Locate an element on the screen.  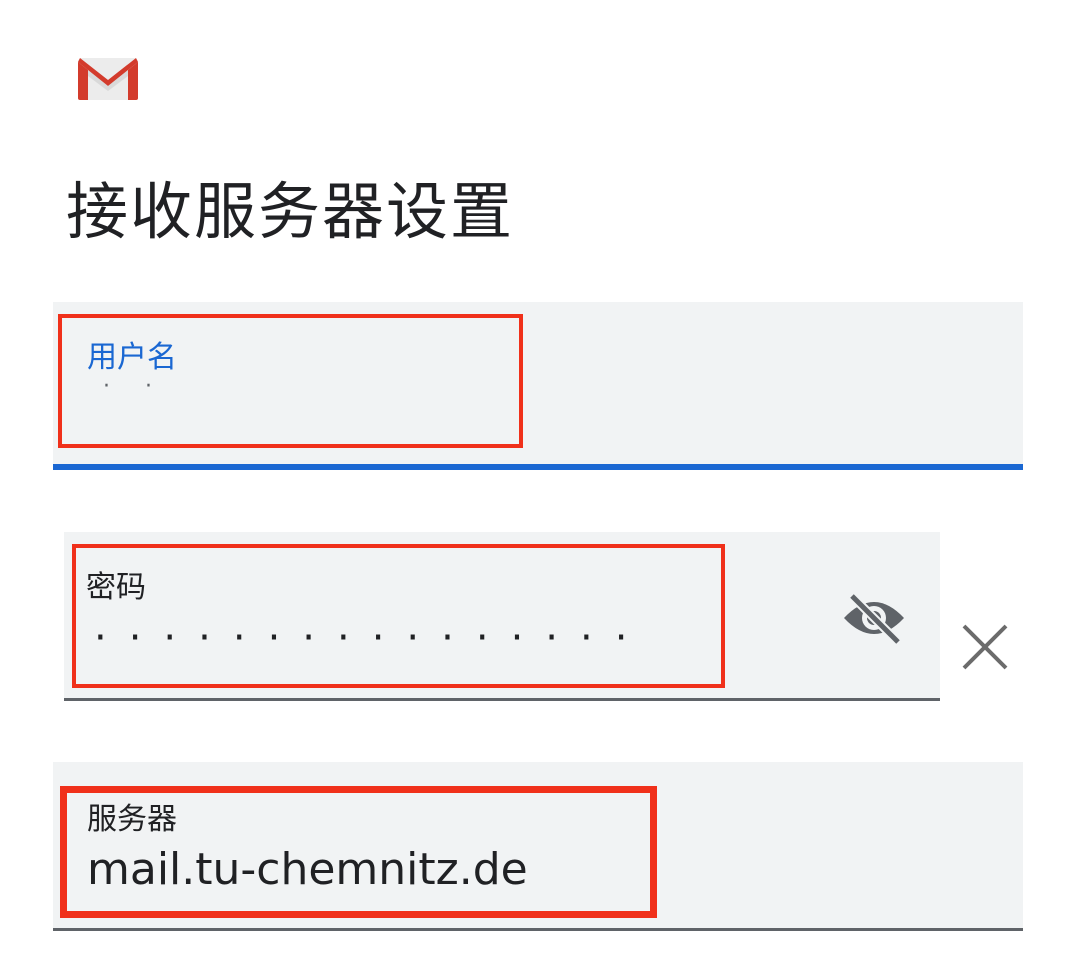
username-label: 用户名 is located at coordinates (132, 357).